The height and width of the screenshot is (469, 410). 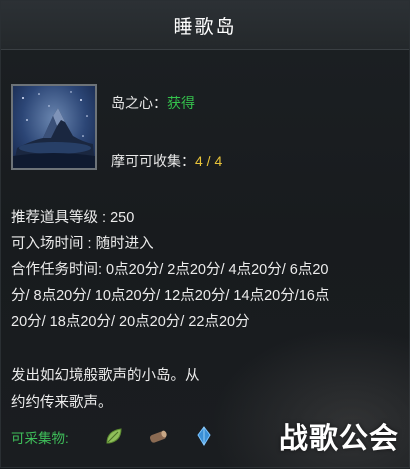 I want to click on island-image-icon, so click(x=54, y=129).